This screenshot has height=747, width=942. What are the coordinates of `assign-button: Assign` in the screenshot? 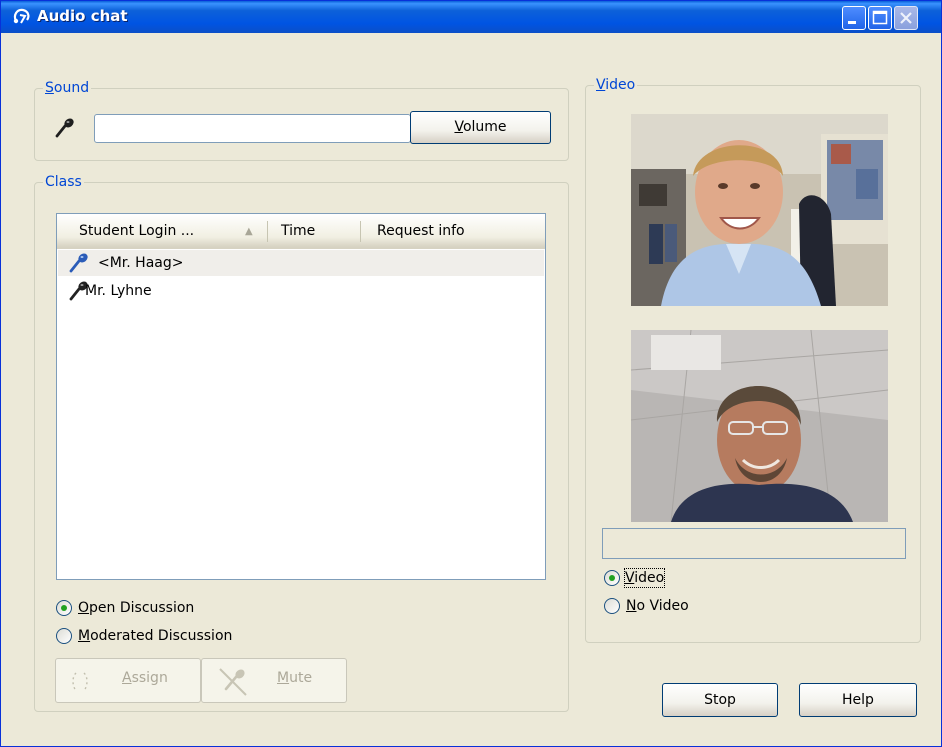 It's located at (128, 680).